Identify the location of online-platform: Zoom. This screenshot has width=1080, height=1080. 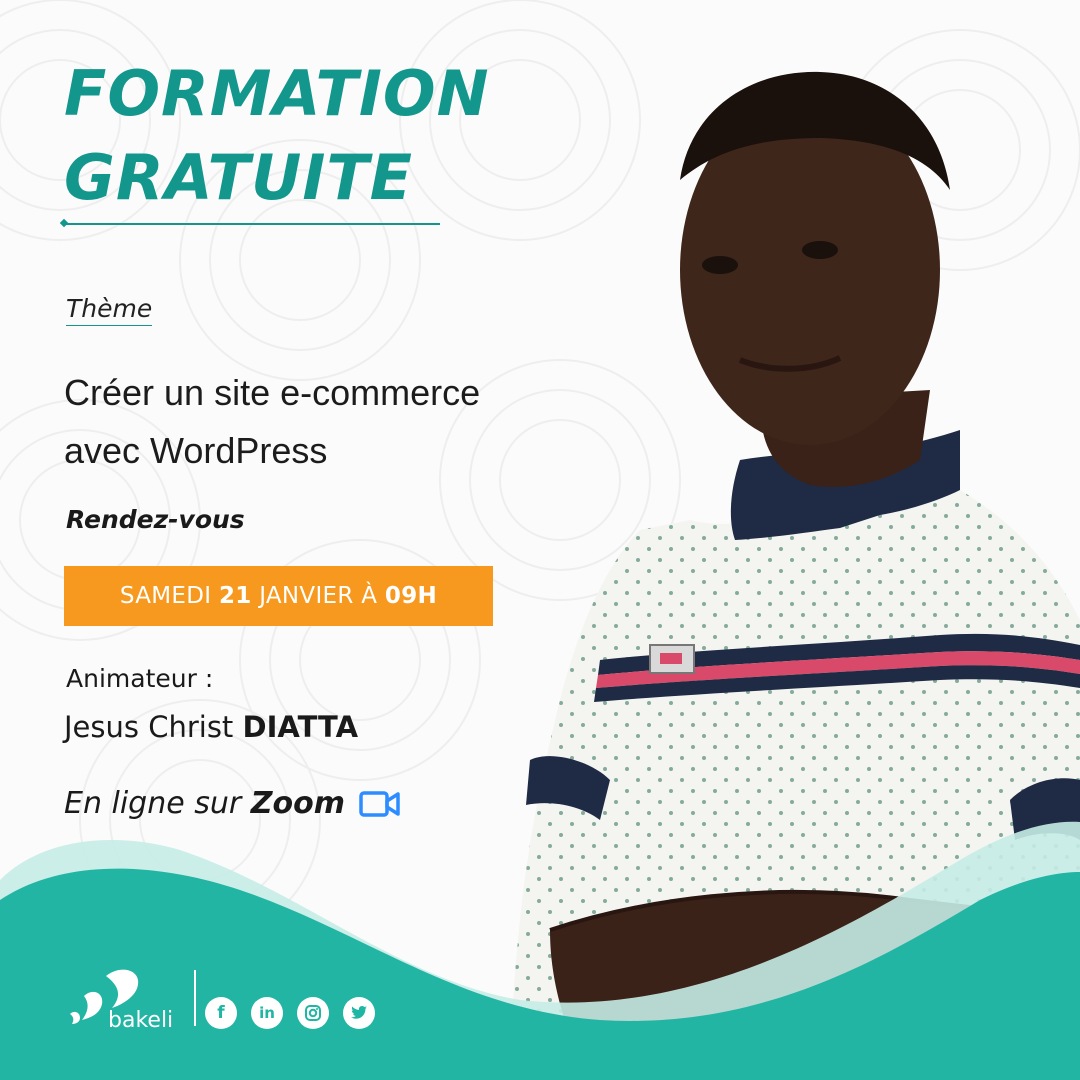
(297, 803).